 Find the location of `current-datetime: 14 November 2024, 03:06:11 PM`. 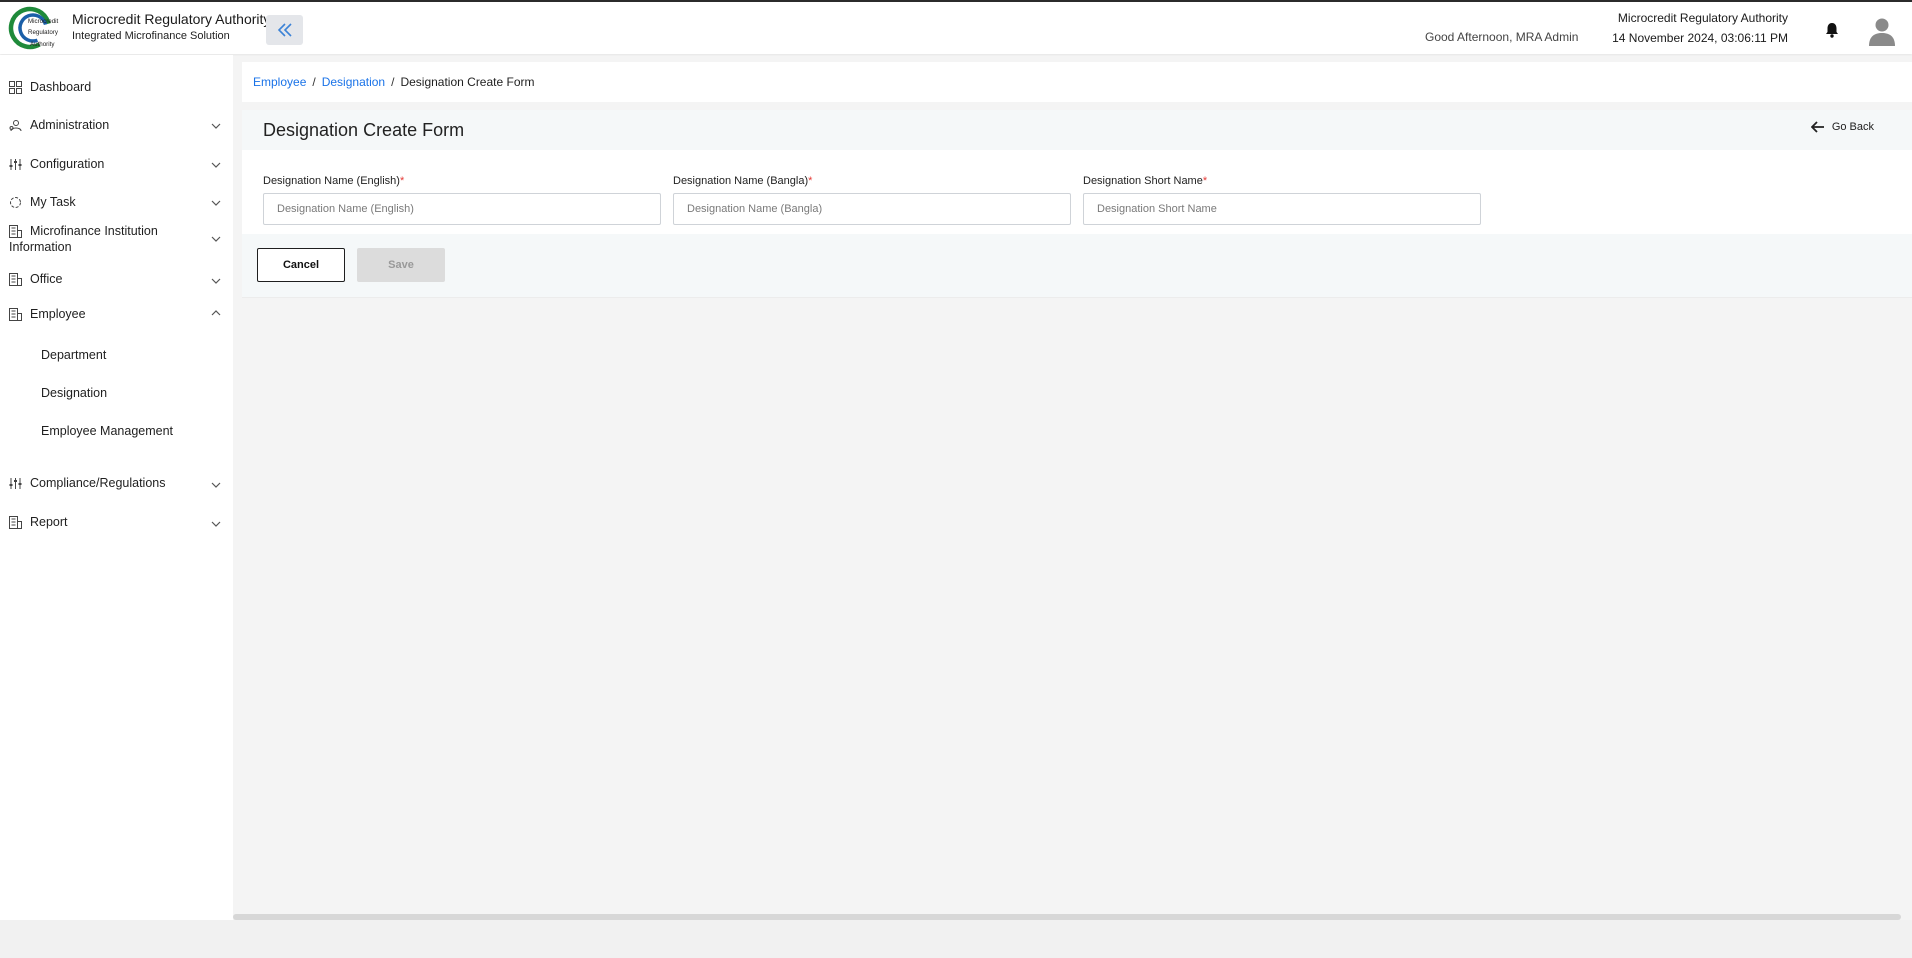

current-datetime: 14 November 2024, 03:06:11 PM is located at coordinates (1700, 38).